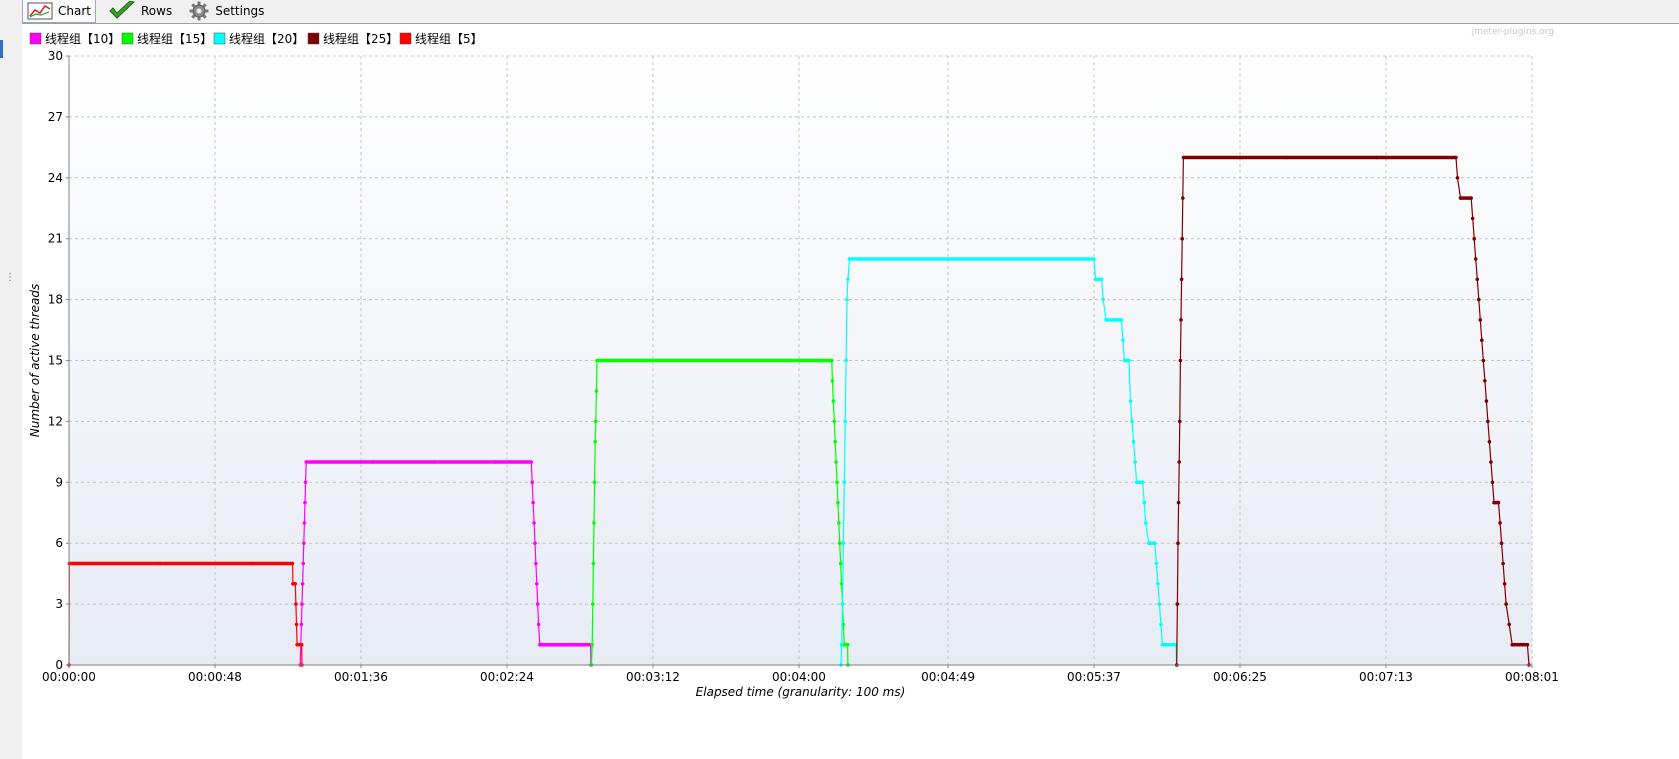  What do you see at coordinates (40, 11) in the screenshot?
I see `chart-icon` at bounding box center [40, 11].